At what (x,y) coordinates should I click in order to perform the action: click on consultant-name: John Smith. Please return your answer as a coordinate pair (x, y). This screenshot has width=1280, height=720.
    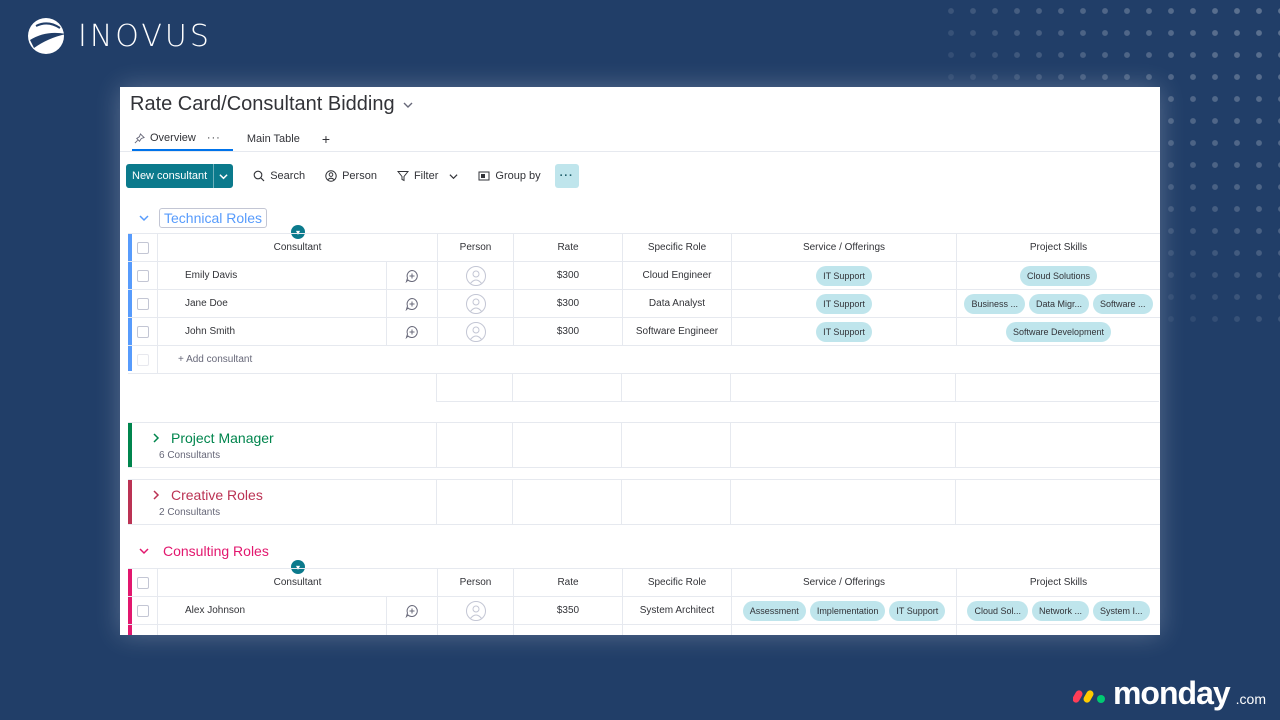
    Looking at the image, I should click on (272, 331).